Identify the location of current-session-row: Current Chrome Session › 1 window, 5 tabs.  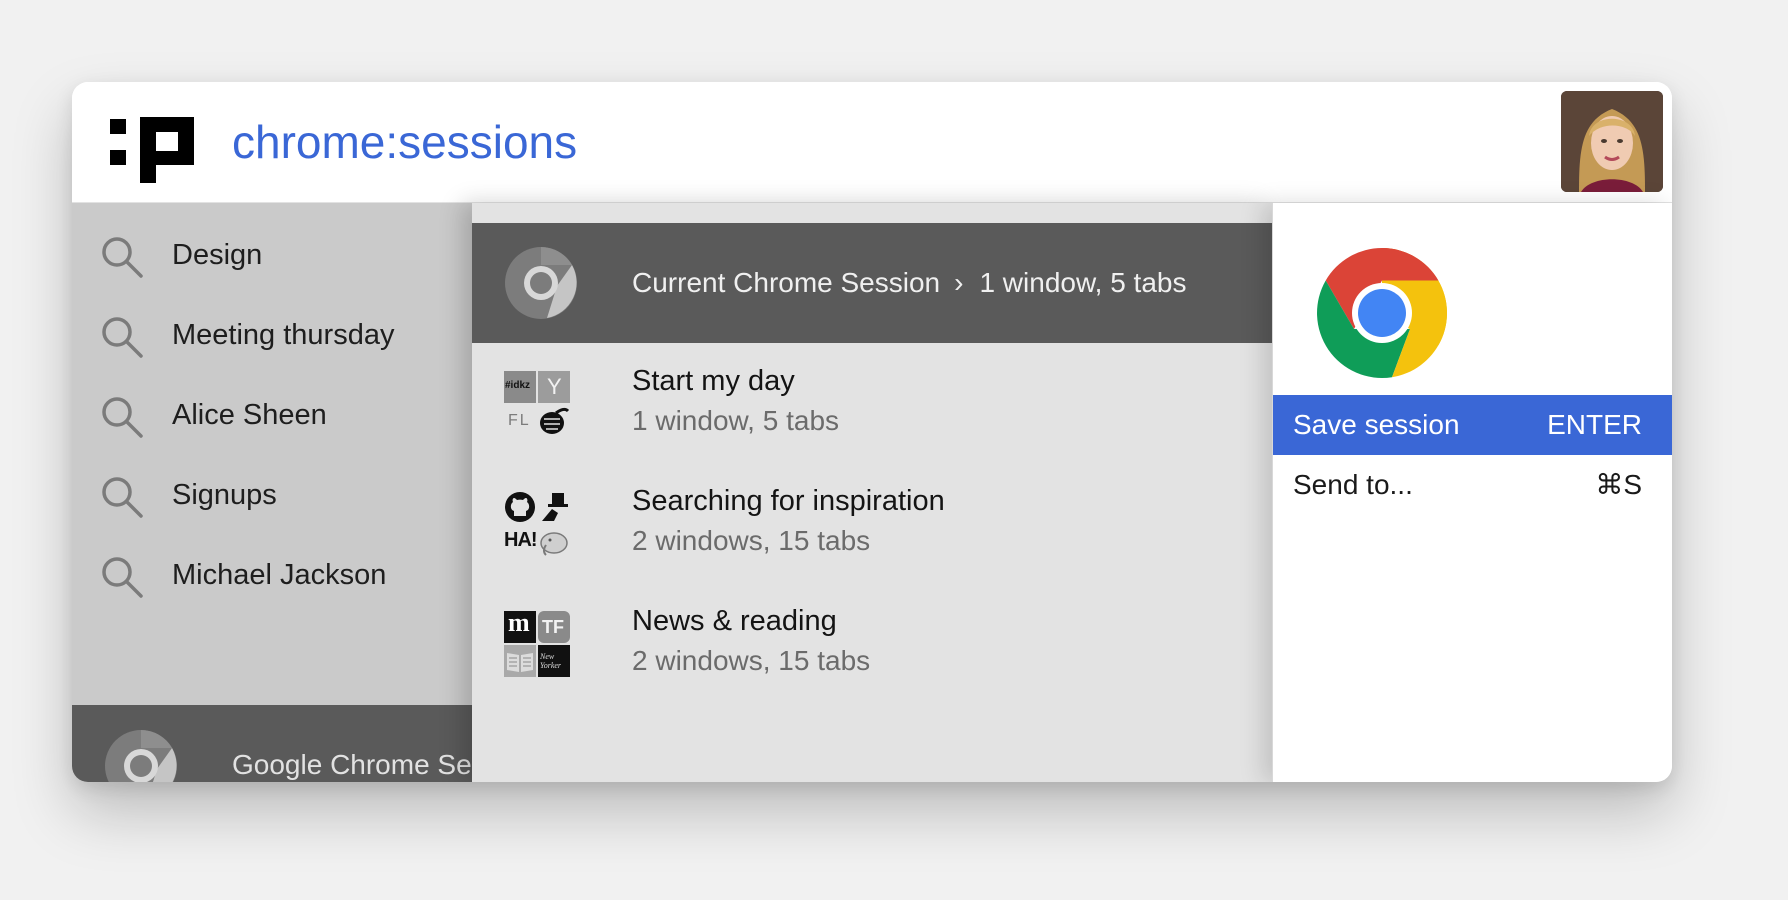
(872, 283).